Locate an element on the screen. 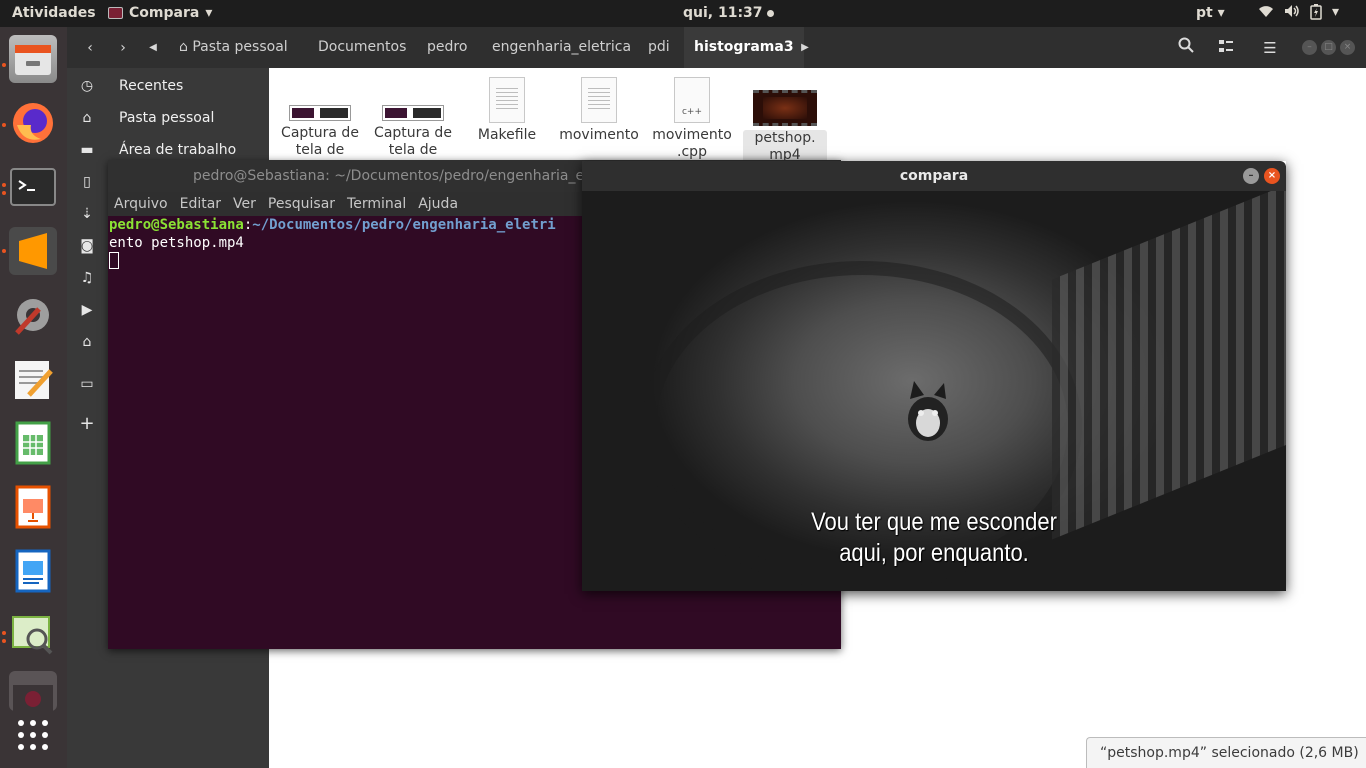 Image resolution: width=1366 pixels, height=768 pixels. presentation-icon is located at coordinates (33, 507).